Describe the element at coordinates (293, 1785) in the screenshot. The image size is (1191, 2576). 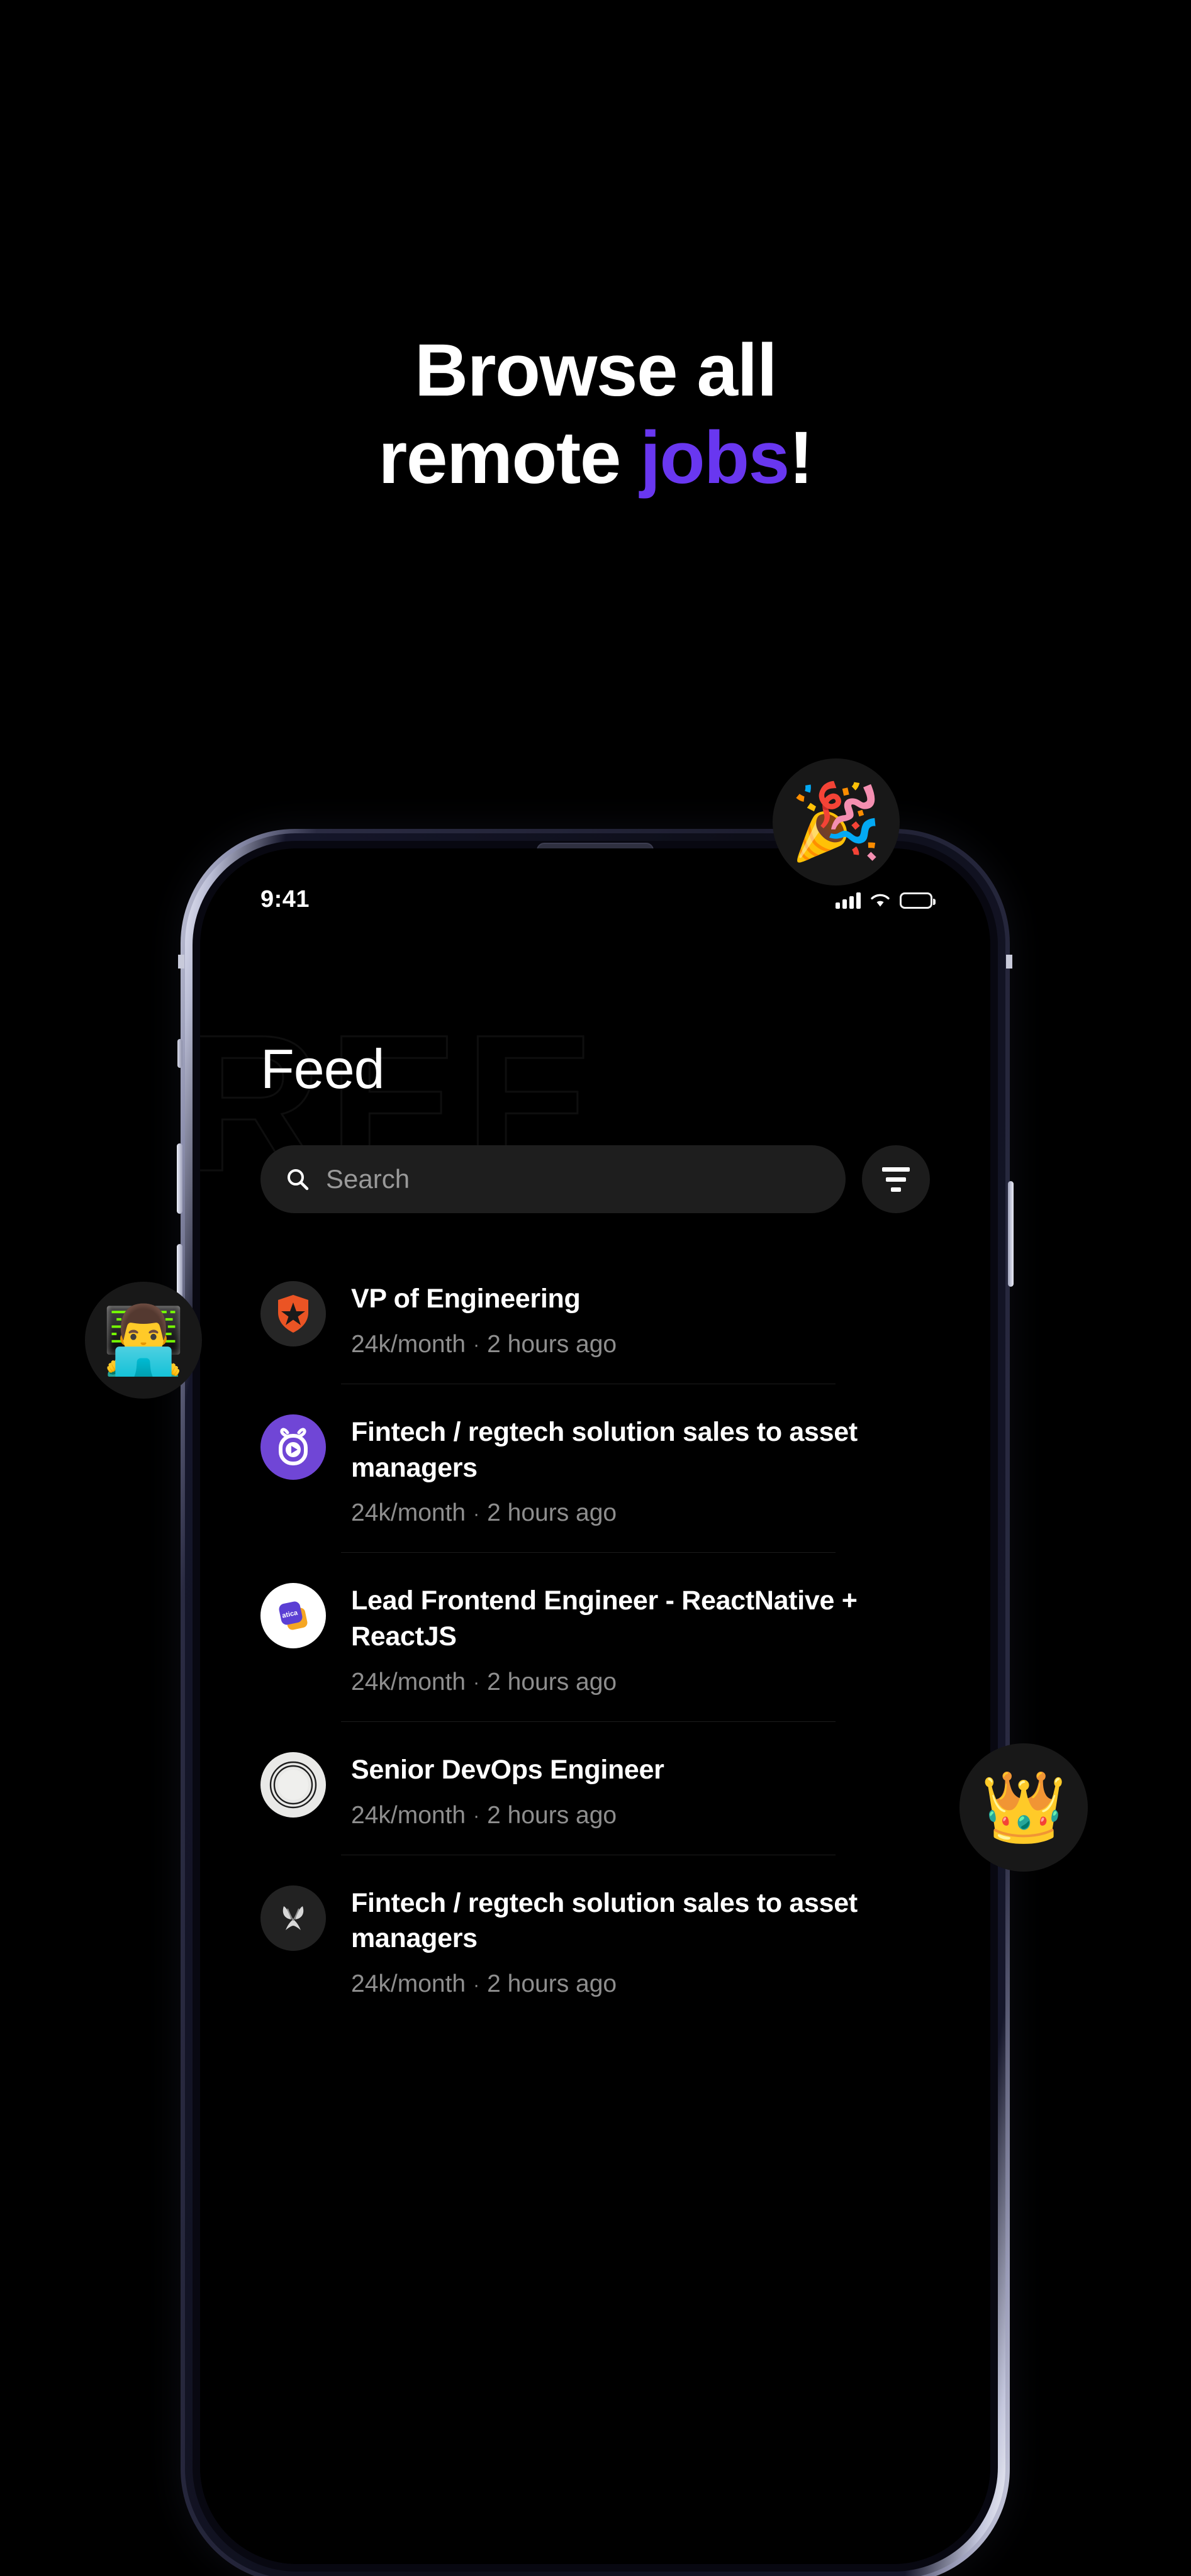
I see `concentric-rings-logo-icon` at that location.